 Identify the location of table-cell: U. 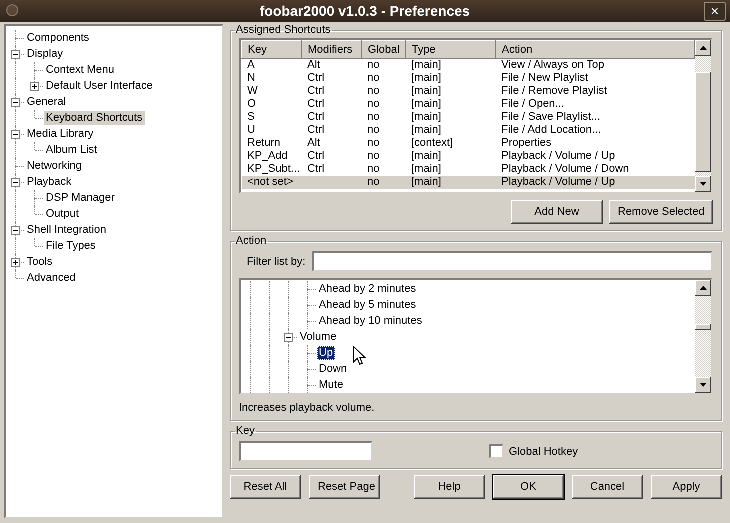
(252, 130).